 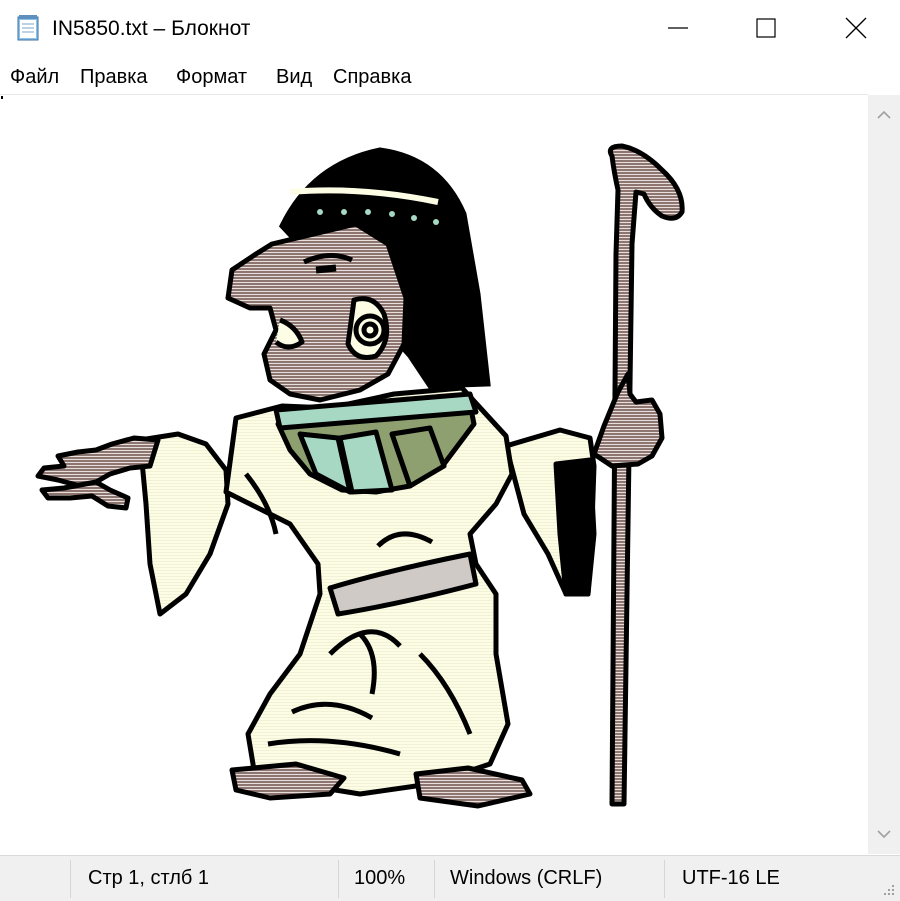 What do you see at coordinates (29, 28) in the screenshot?
I see `notepad-icon` at bounding box center [29, 28].